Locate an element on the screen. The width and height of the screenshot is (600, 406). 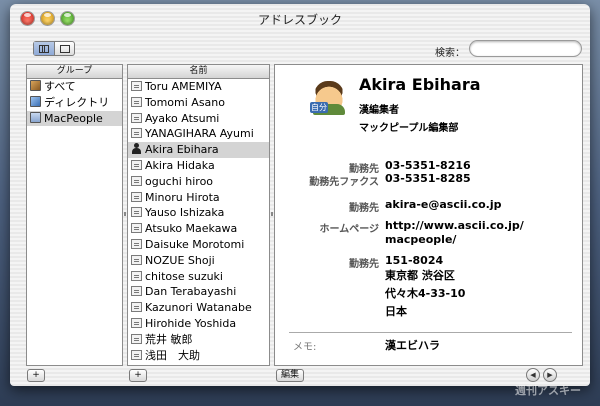
all-contacts-icon is located at coordinates (35, 85).